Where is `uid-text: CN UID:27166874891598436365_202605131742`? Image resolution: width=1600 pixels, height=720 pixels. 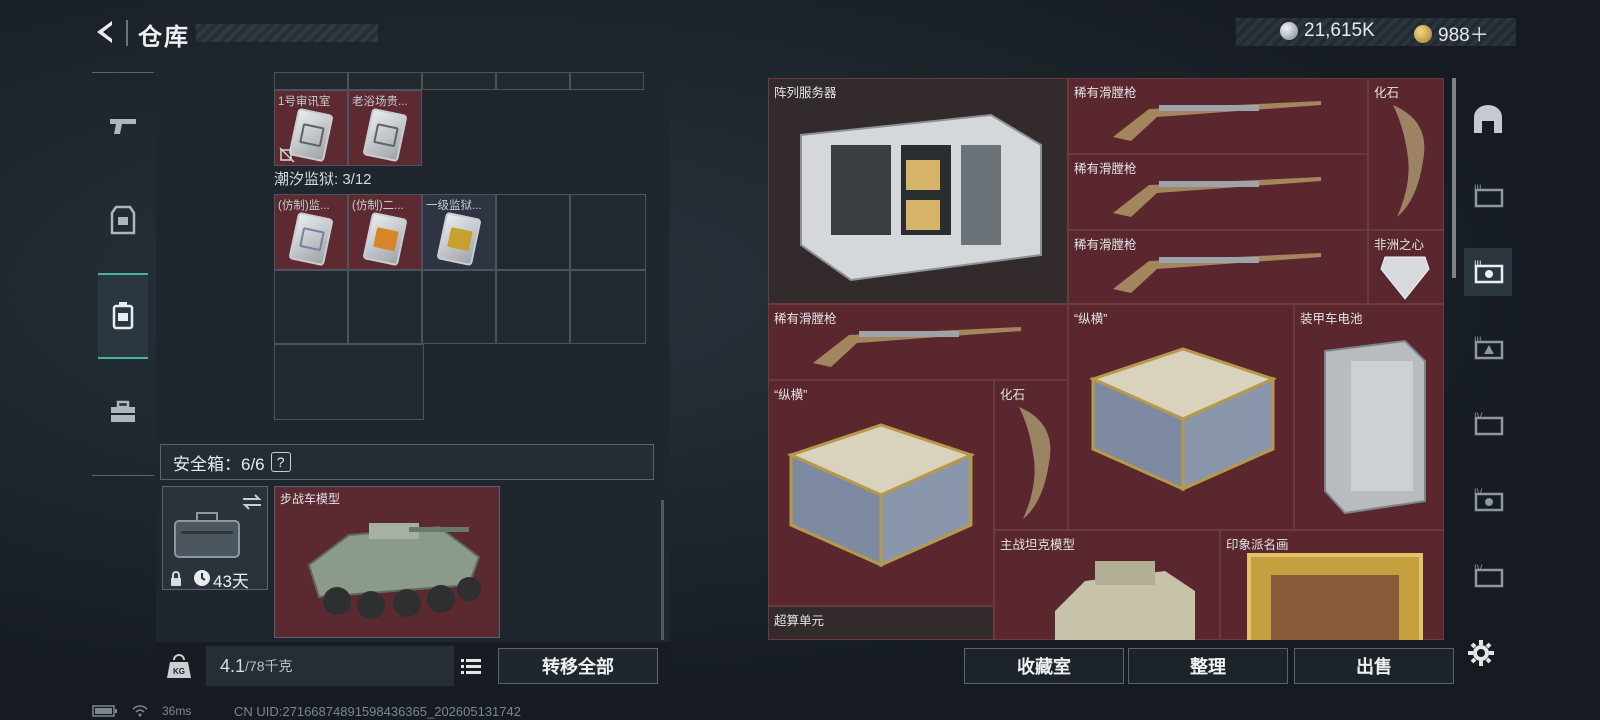
uid-text: CN UID:27166874891598436365_202605131742 is located at coordinates (377, 711).